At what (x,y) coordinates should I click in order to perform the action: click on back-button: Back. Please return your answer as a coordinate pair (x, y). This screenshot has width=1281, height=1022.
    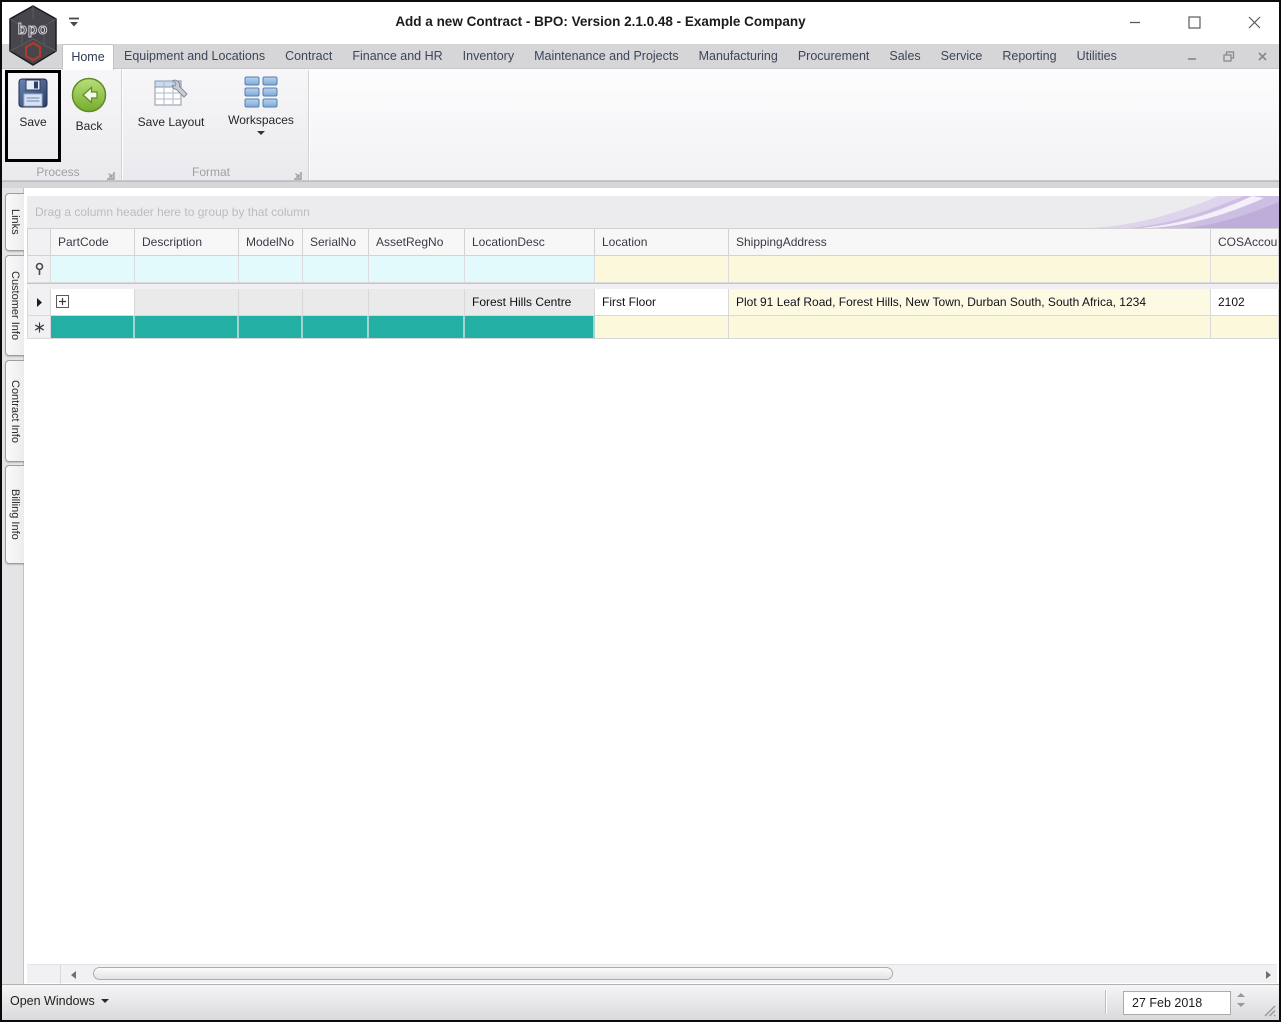
    Looking at the image, I should click on (89, 102).